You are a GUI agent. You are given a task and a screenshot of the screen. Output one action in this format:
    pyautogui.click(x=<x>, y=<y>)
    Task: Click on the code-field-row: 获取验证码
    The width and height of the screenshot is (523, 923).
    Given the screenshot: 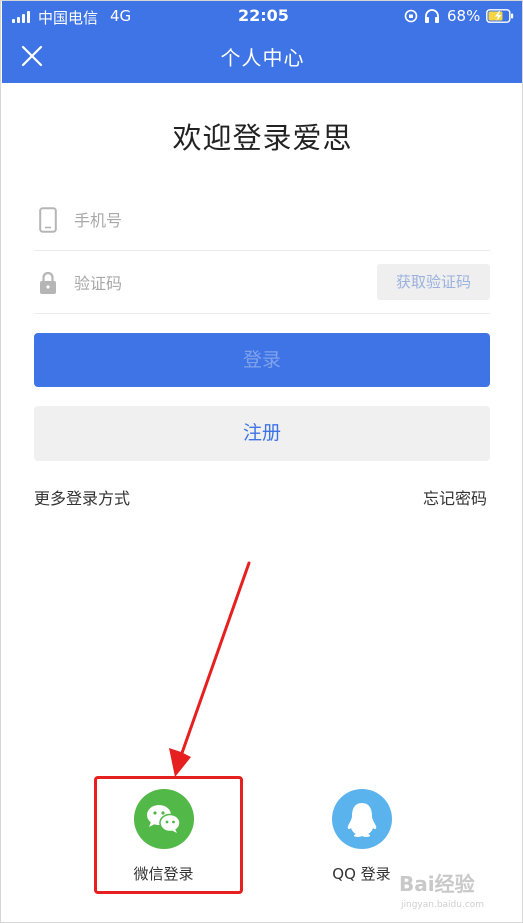 What is the action you would take?
    pyautogui.click(x=262, y=282)
    